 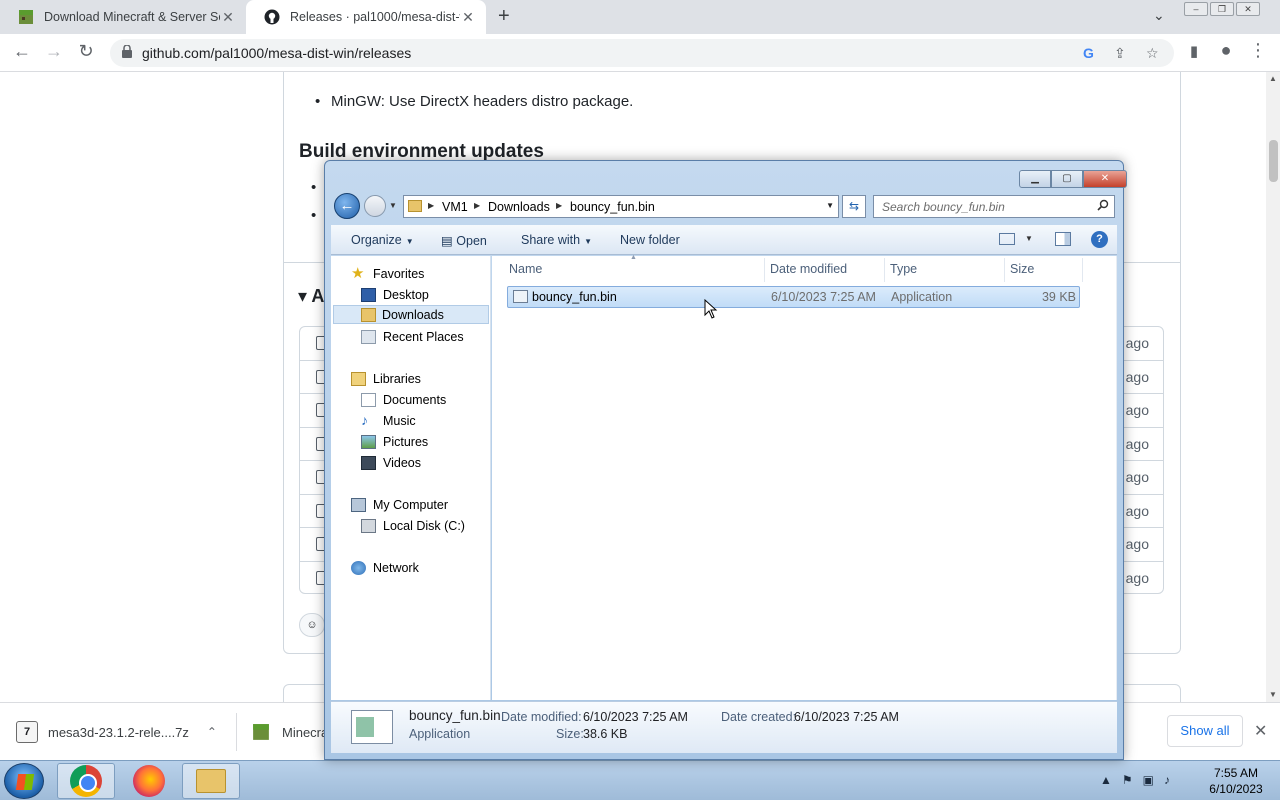 What do you see at coordinates (375, 206) in the screenshot?
I see `forward-button` at bounding box center [375, 206].